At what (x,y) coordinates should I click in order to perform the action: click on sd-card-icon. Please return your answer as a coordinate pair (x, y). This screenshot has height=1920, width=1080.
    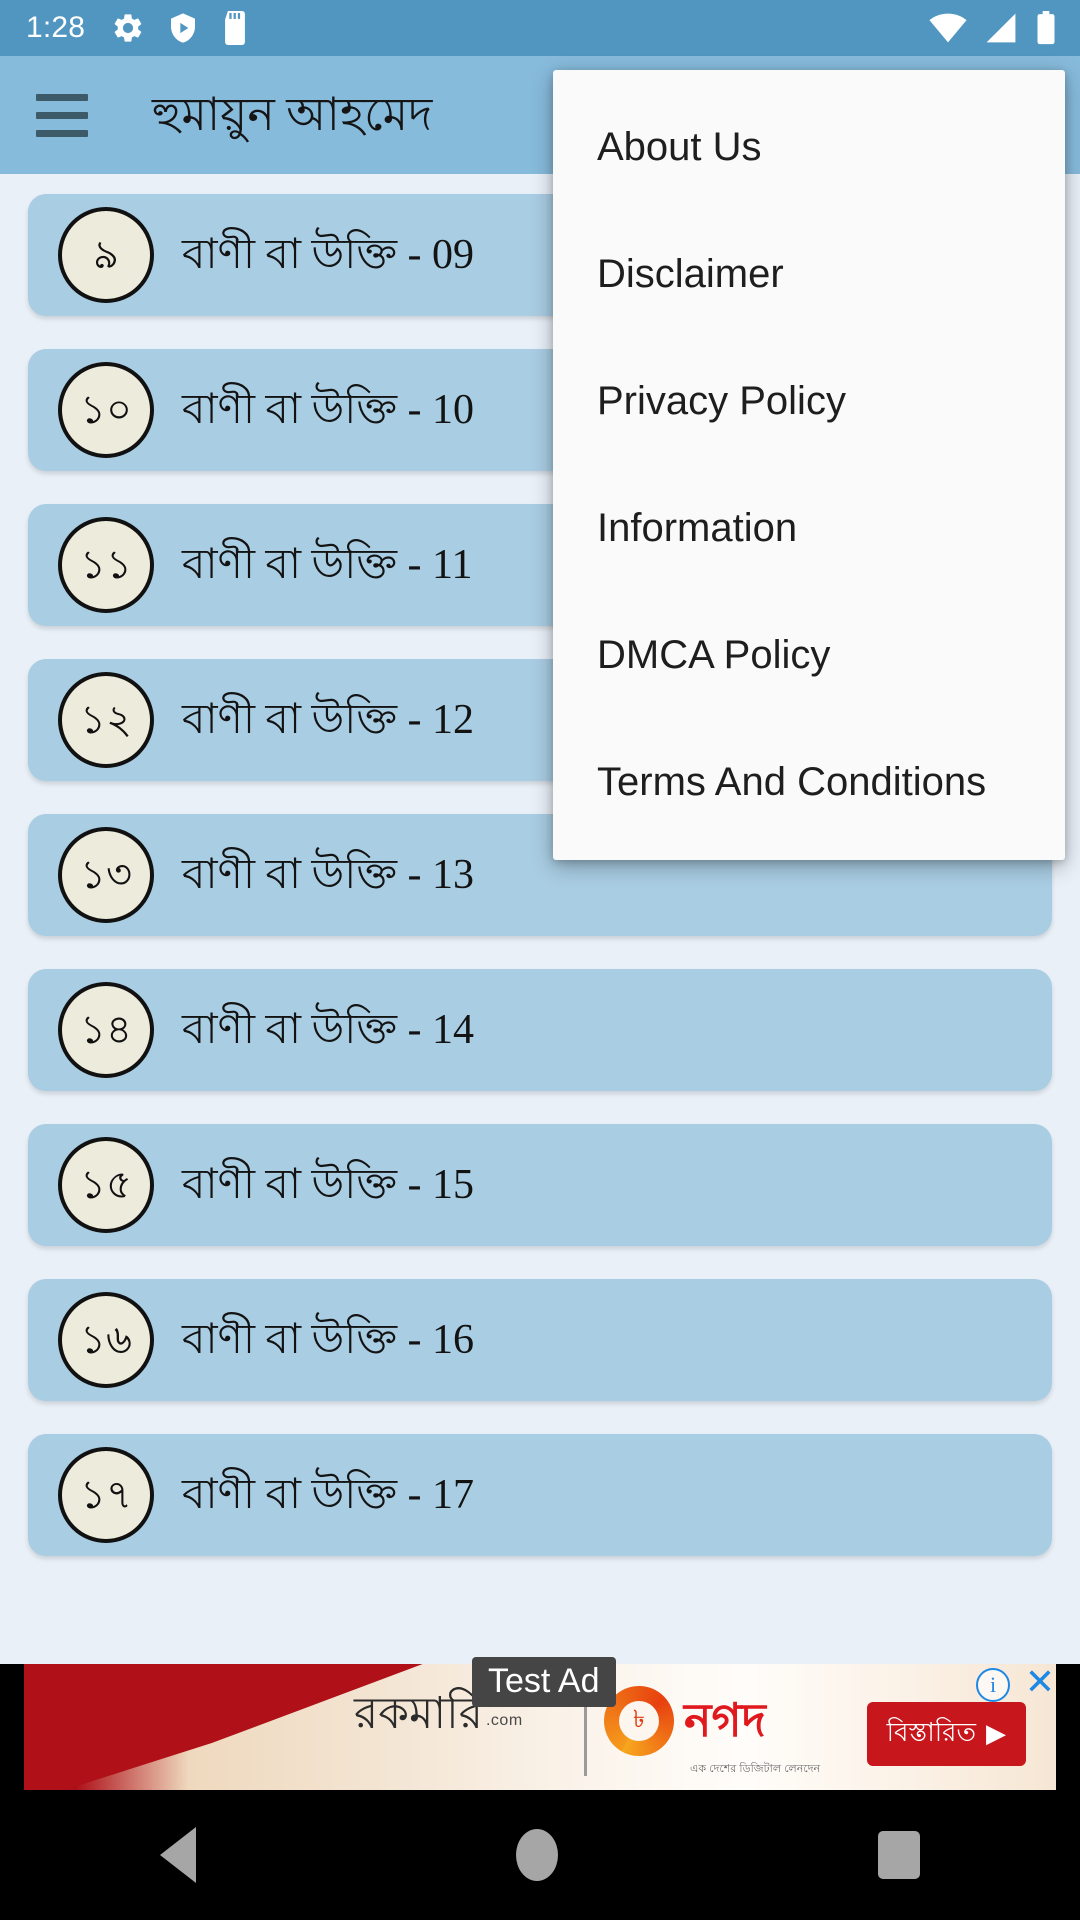
    Looking at the image, I should click on (235, 28).